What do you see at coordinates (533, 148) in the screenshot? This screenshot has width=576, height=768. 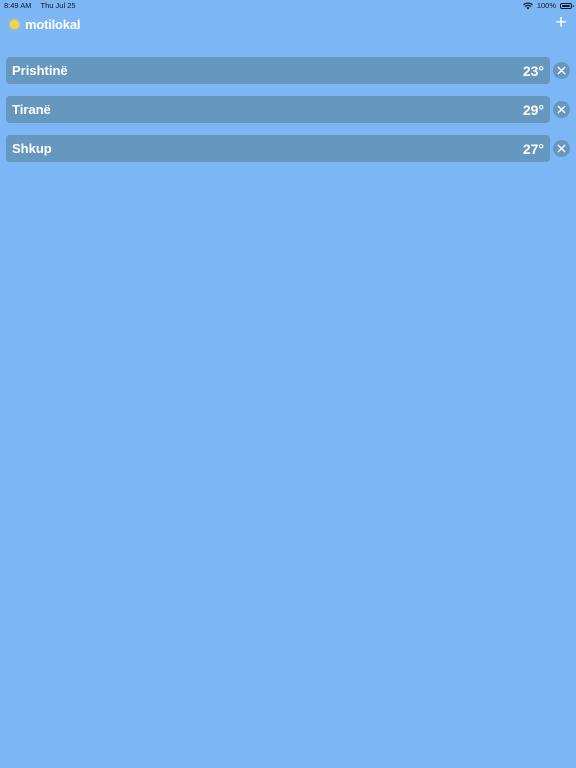 I see `city-temperature: 27°` at bounding box center [533, 148].